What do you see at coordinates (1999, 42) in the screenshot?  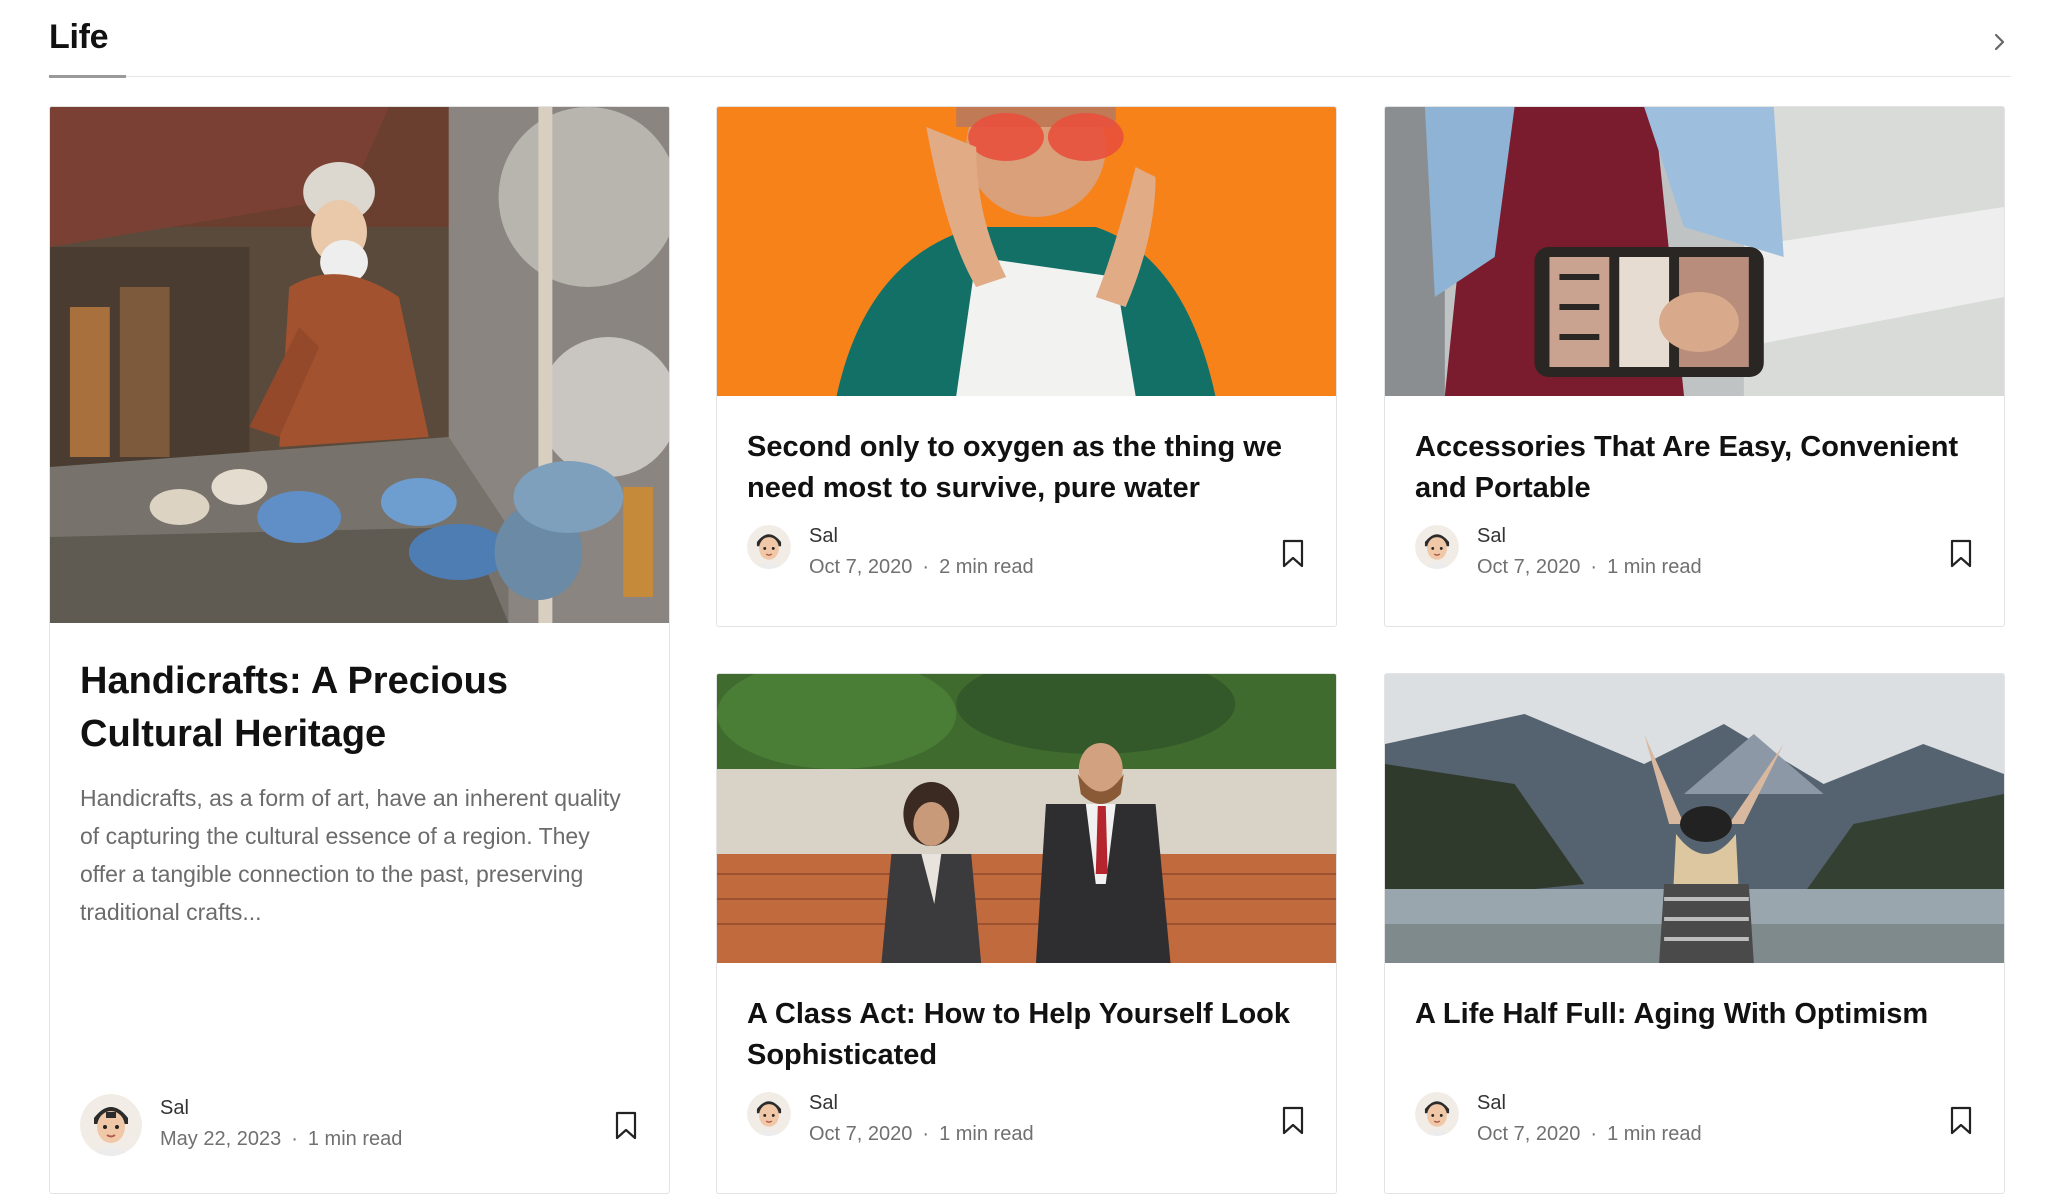 I see `chevron-right-icon` at bounding box center [1999, 42].